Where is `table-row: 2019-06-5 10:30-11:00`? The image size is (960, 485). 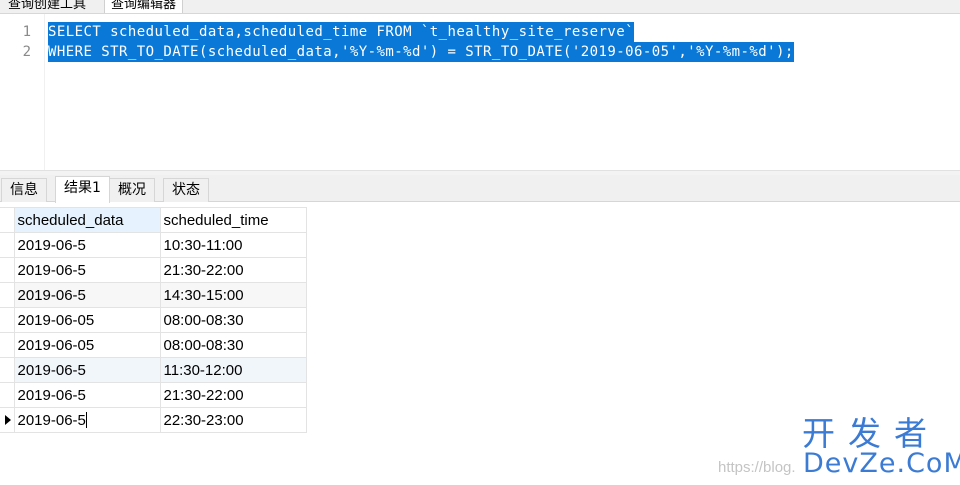 table-row: 2019-06-5 10:30-11:00 is located at coordinates (153, 245).